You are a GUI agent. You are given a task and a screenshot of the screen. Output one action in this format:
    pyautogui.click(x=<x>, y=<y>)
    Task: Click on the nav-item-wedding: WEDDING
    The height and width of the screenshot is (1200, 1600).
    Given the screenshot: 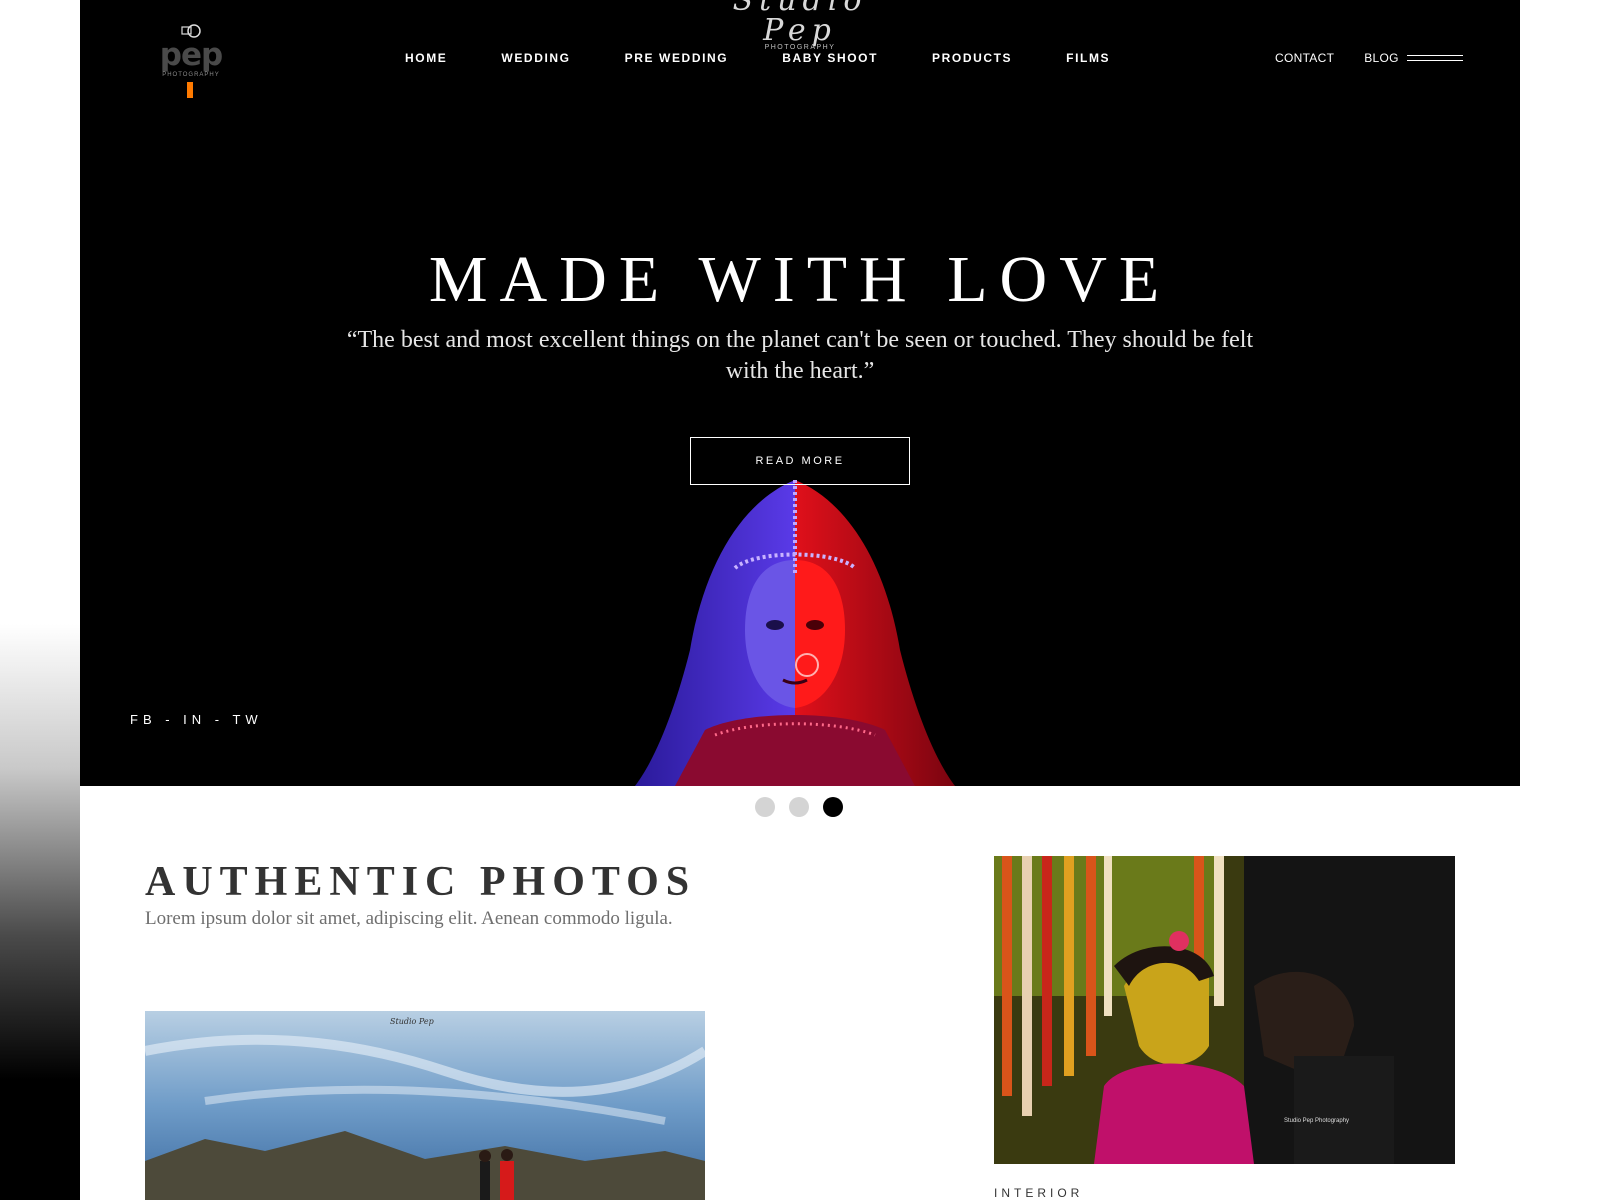 What is the action you would take?
    pyautogui.click(x=535, y=58)
    